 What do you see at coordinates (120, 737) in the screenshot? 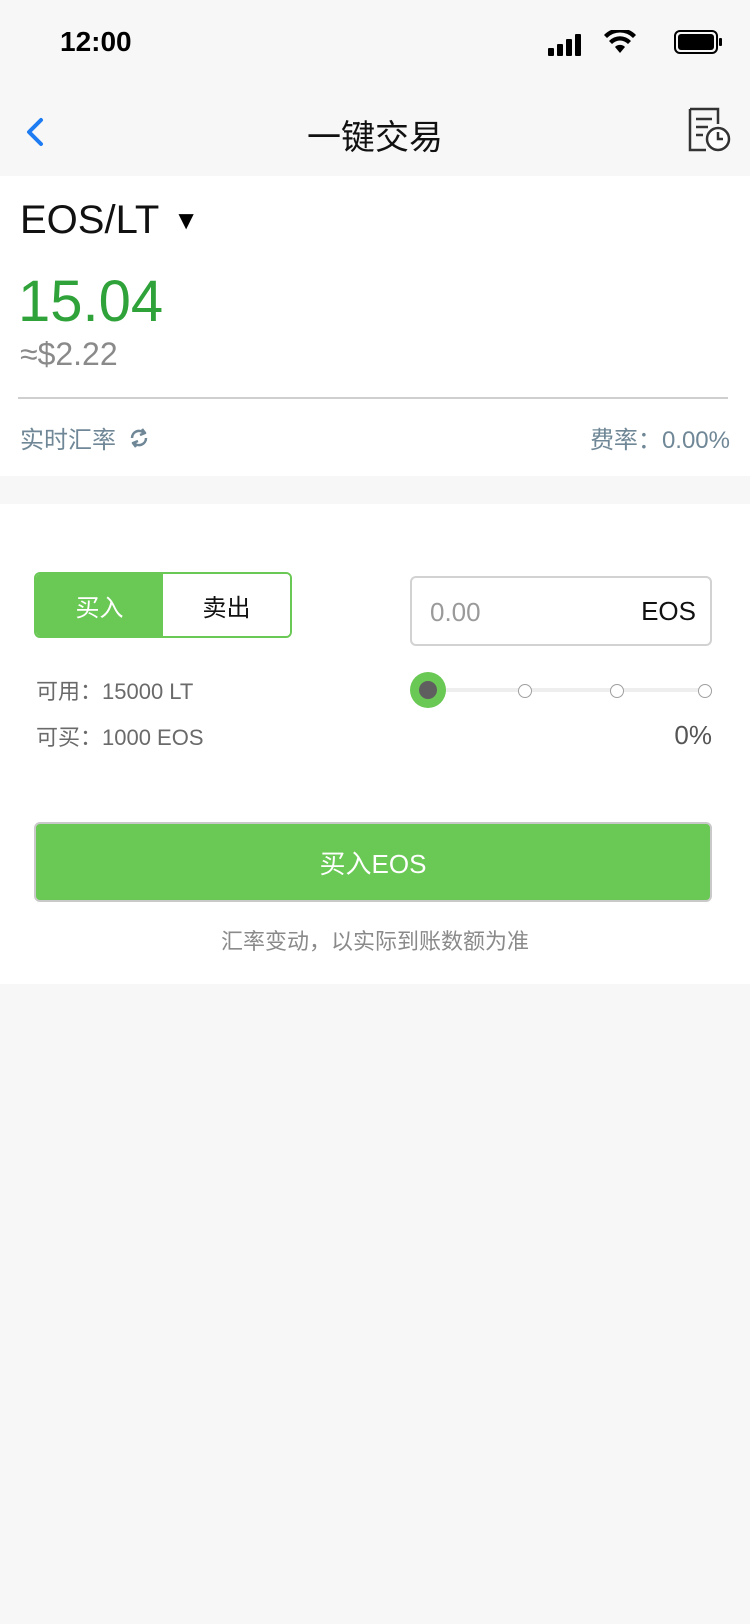
I see `buyable-amount: 可买：1000 EOS` at bounding box center [120, 737].